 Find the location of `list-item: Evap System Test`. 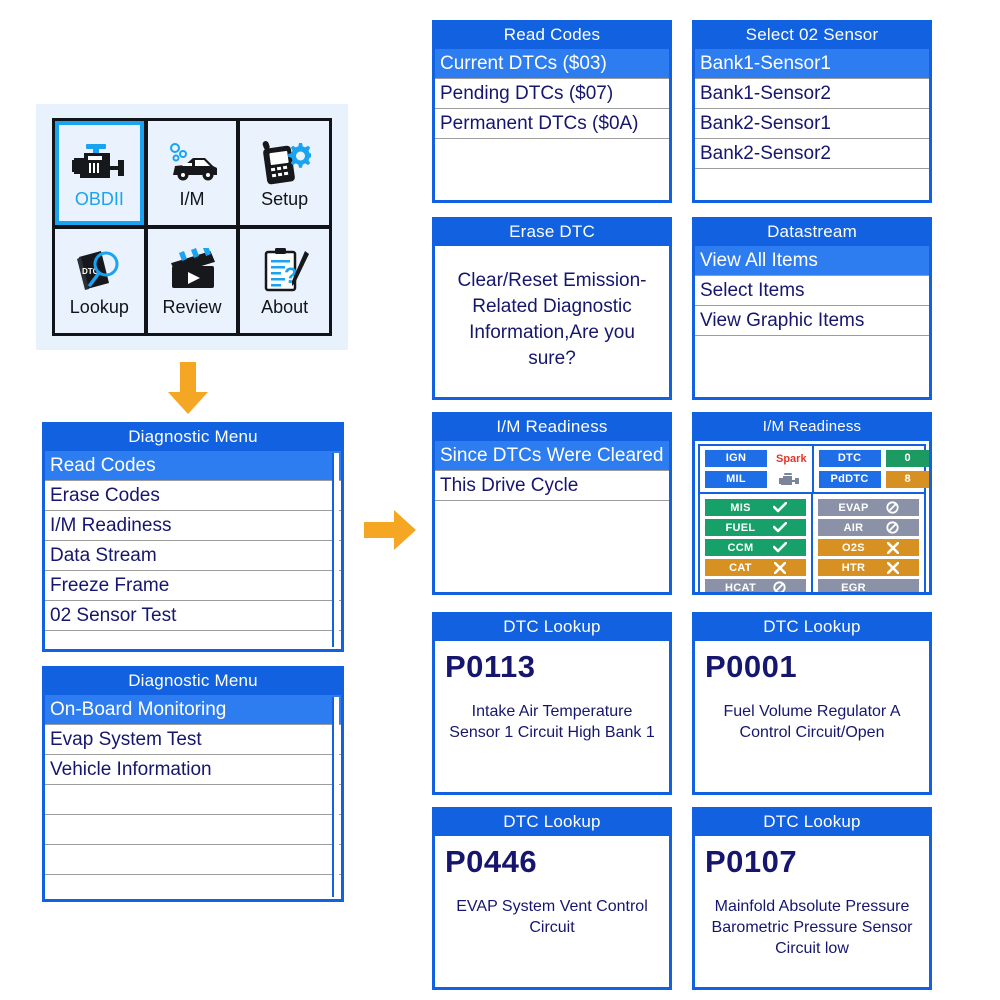

list-item: Evap System Test is located at coordinates (193, 740).